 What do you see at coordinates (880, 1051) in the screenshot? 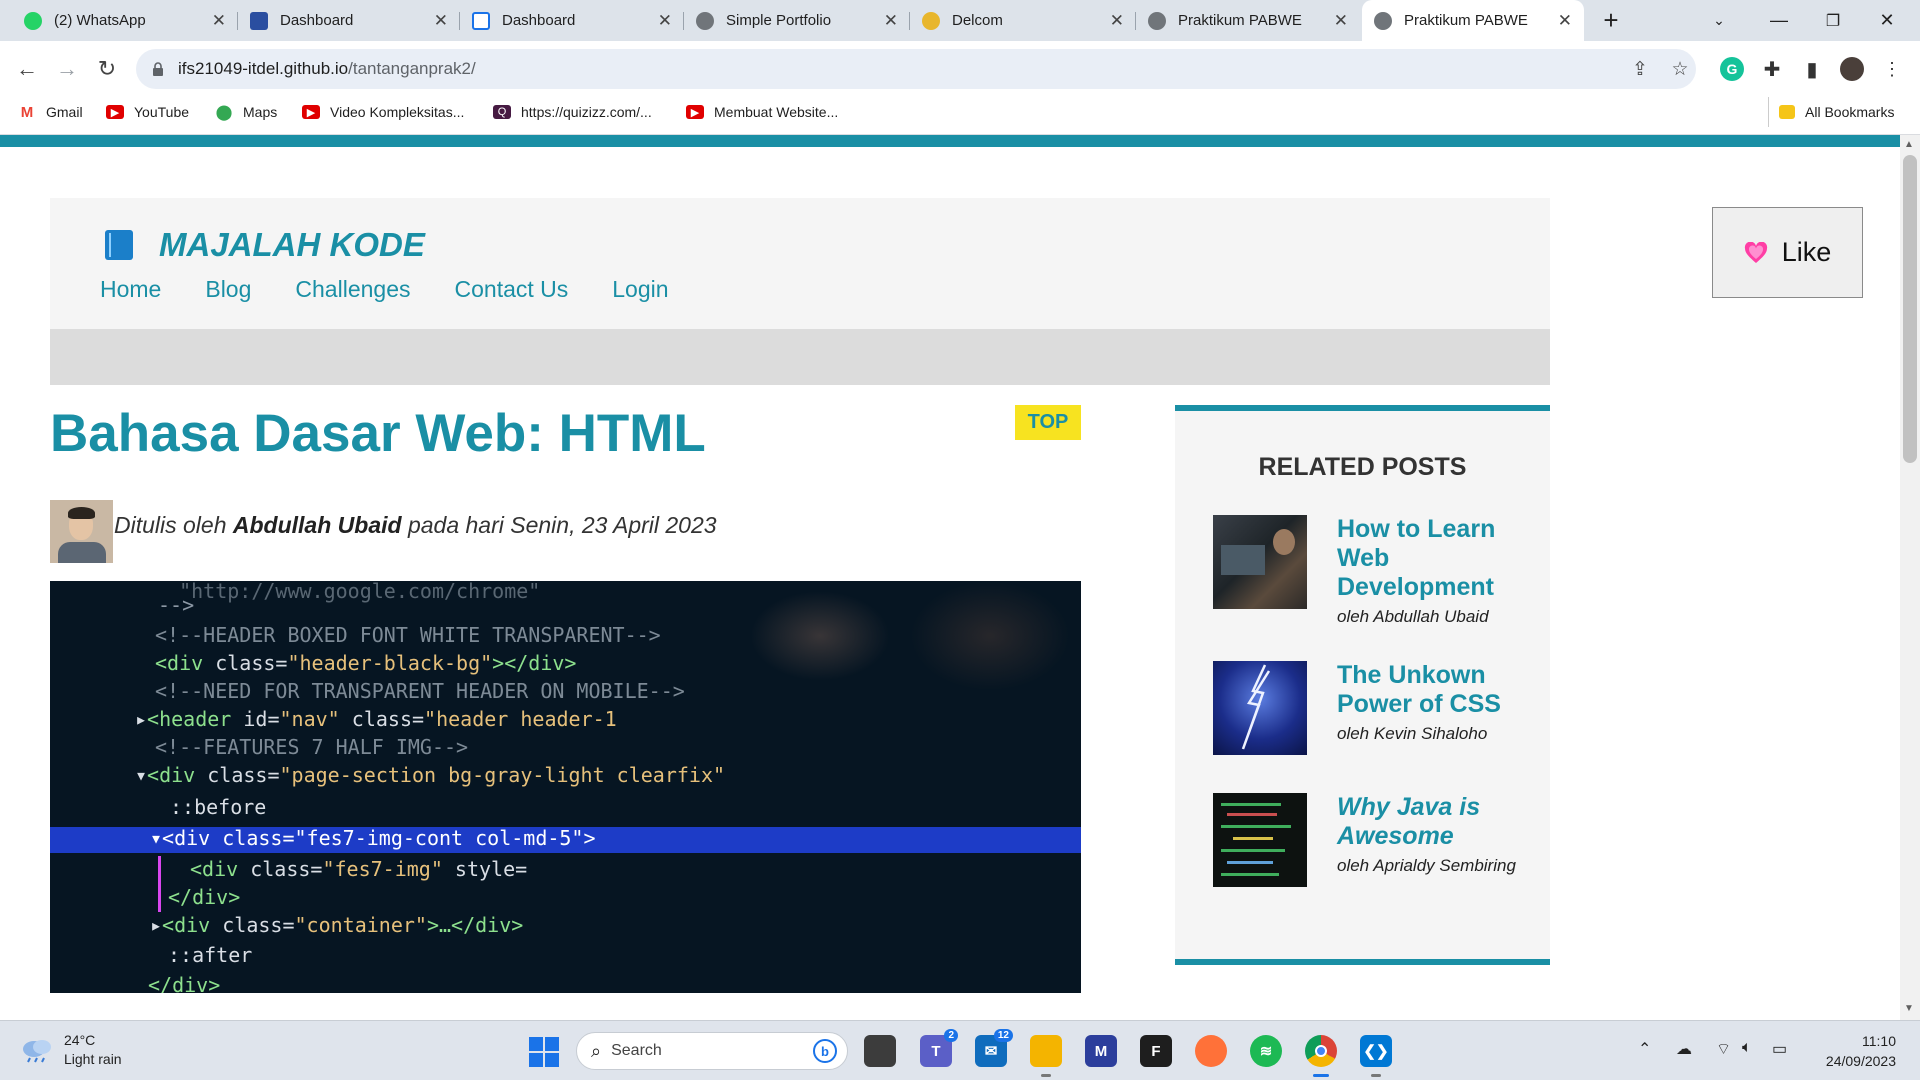
I see `task-view-icon` at bounding box center [880, 1051].